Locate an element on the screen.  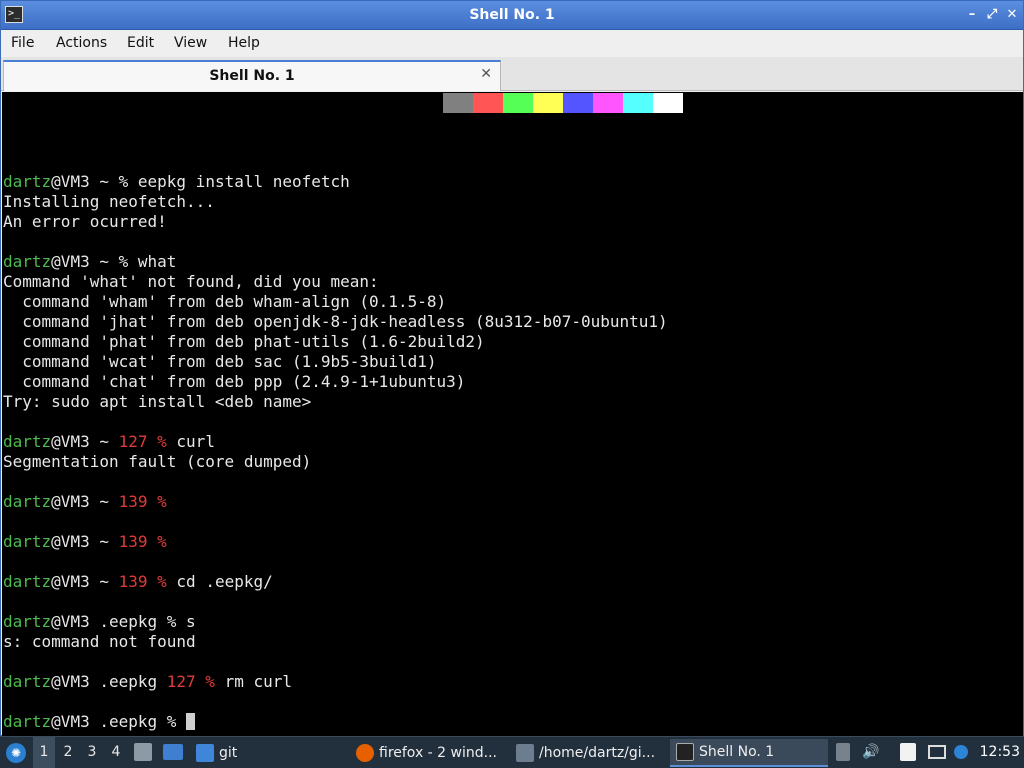
menu-edit: Edit is located at coordinates (140, 43).